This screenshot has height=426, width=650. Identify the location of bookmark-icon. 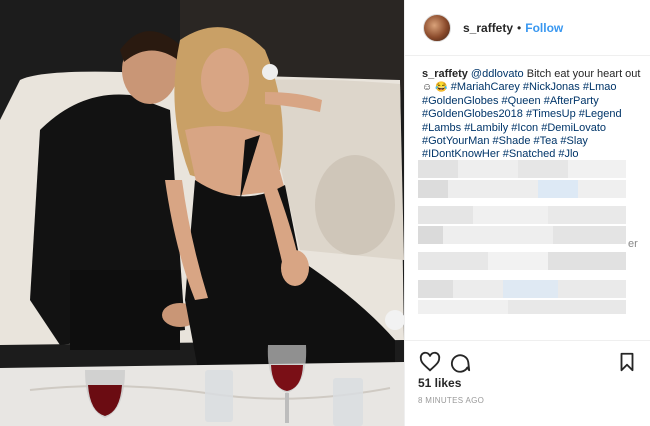
(627, 362).